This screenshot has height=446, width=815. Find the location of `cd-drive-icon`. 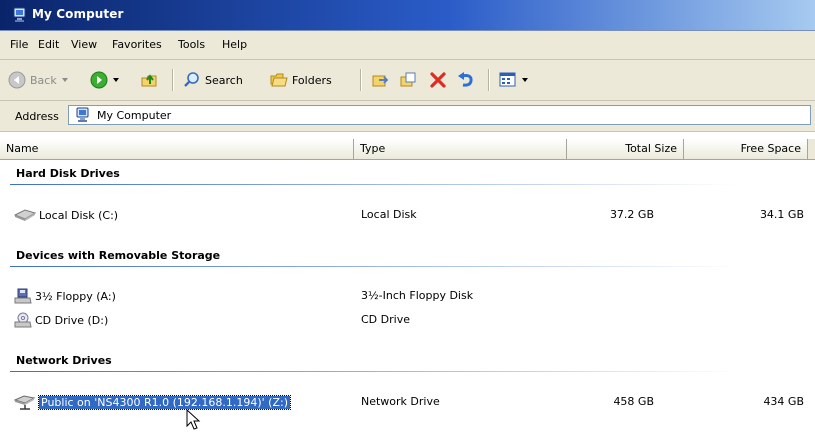

cd-drive-icon is located at coordinates (23, 320).